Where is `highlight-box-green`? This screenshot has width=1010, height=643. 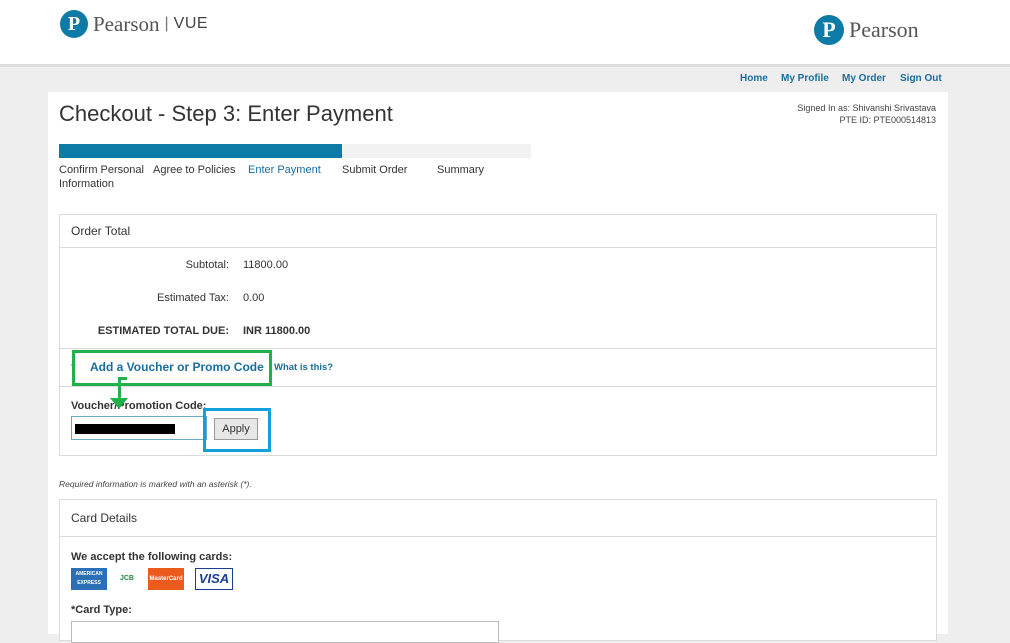 highlight-box-green is located at coordinates (172, 368).